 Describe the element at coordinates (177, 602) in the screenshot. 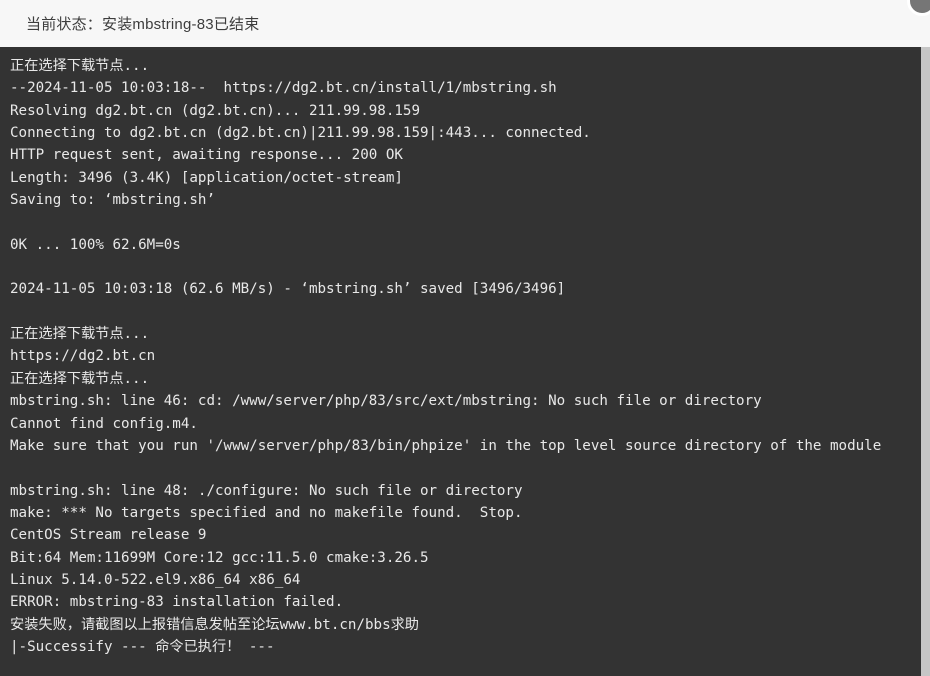

I see `terminal-line: ERROR: mbstring-83 installation failed.` at that location.